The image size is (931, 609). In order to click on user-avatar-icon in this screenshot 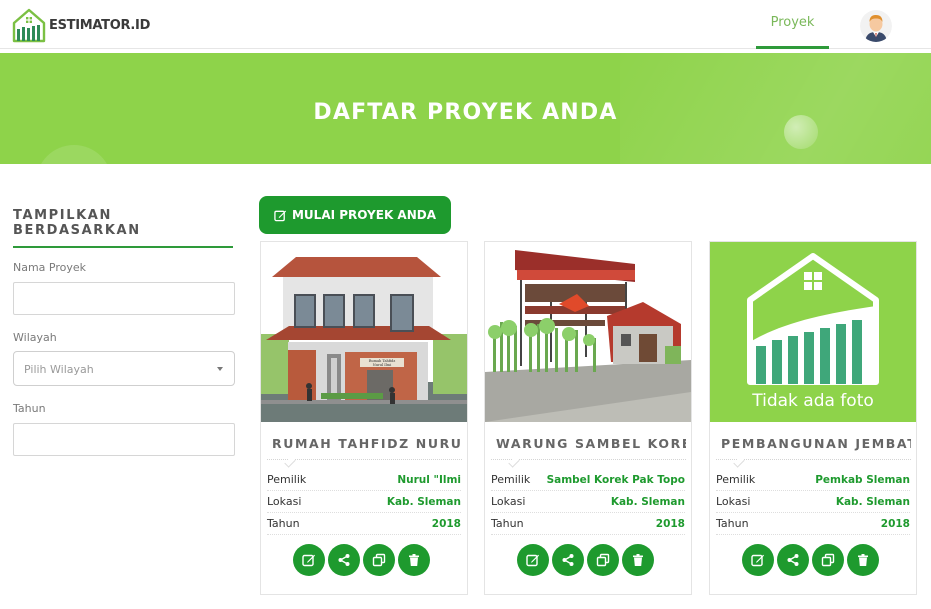, I will do `click(876, 26)`.